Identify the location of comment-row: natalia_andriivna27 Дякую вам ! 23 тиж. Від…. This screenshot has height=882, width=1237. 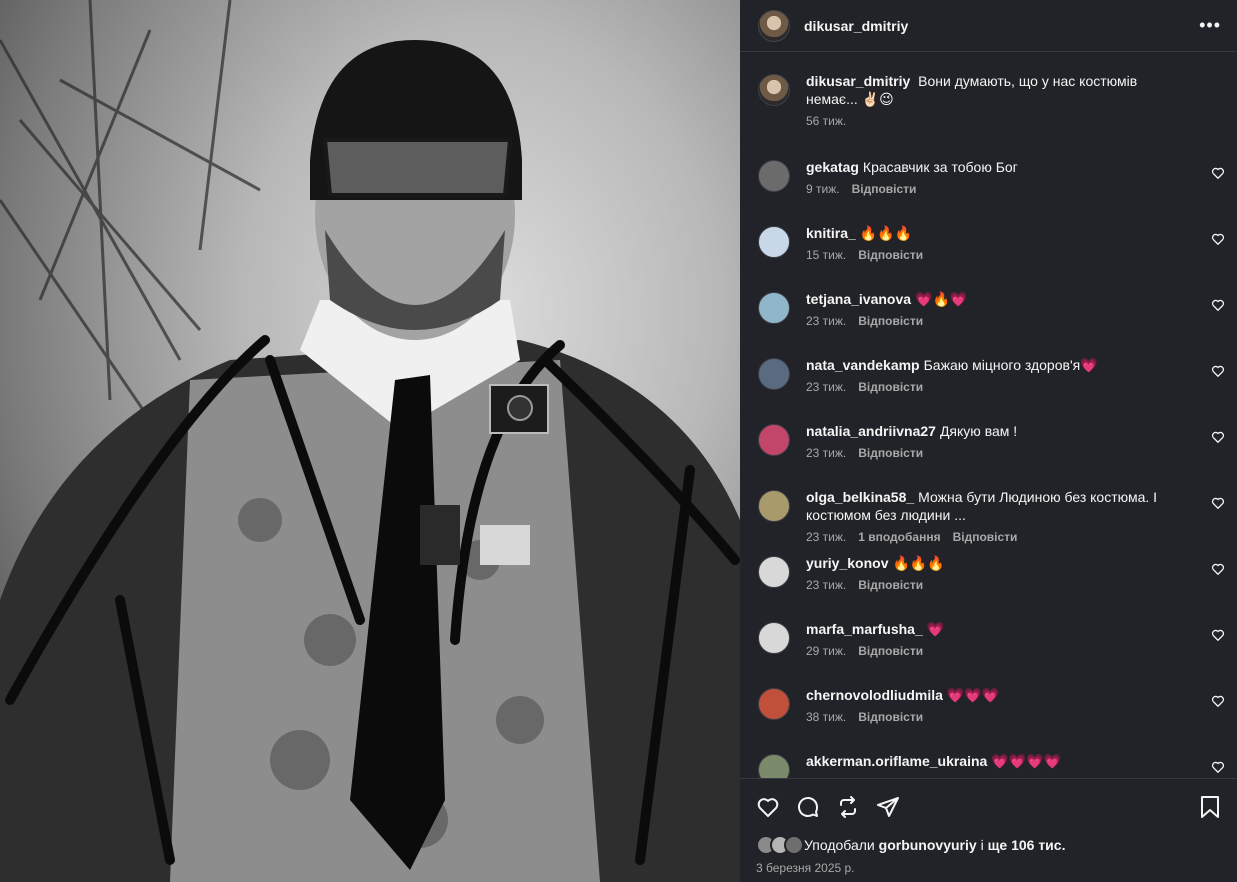
(988, 455).